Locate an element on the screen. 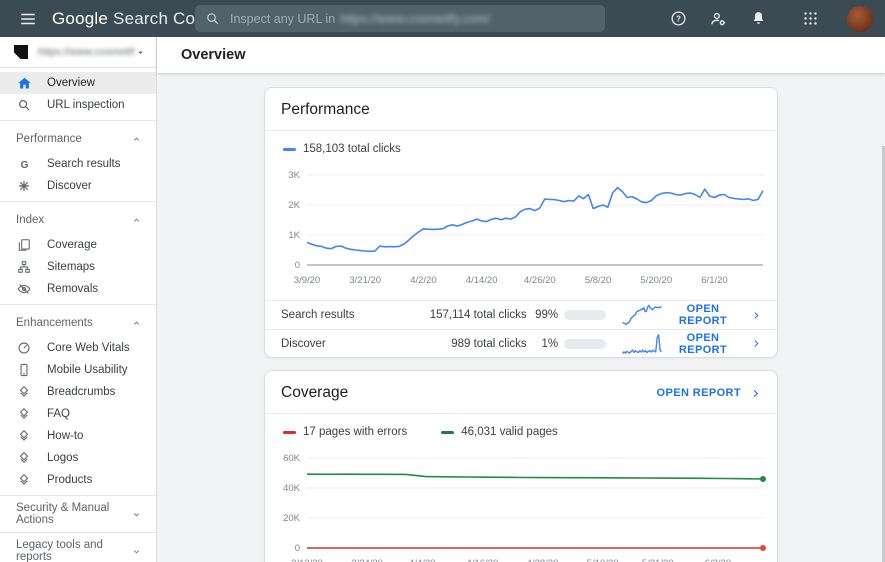  sidebar-item-label: Discover is located at coordinates (69, 186).